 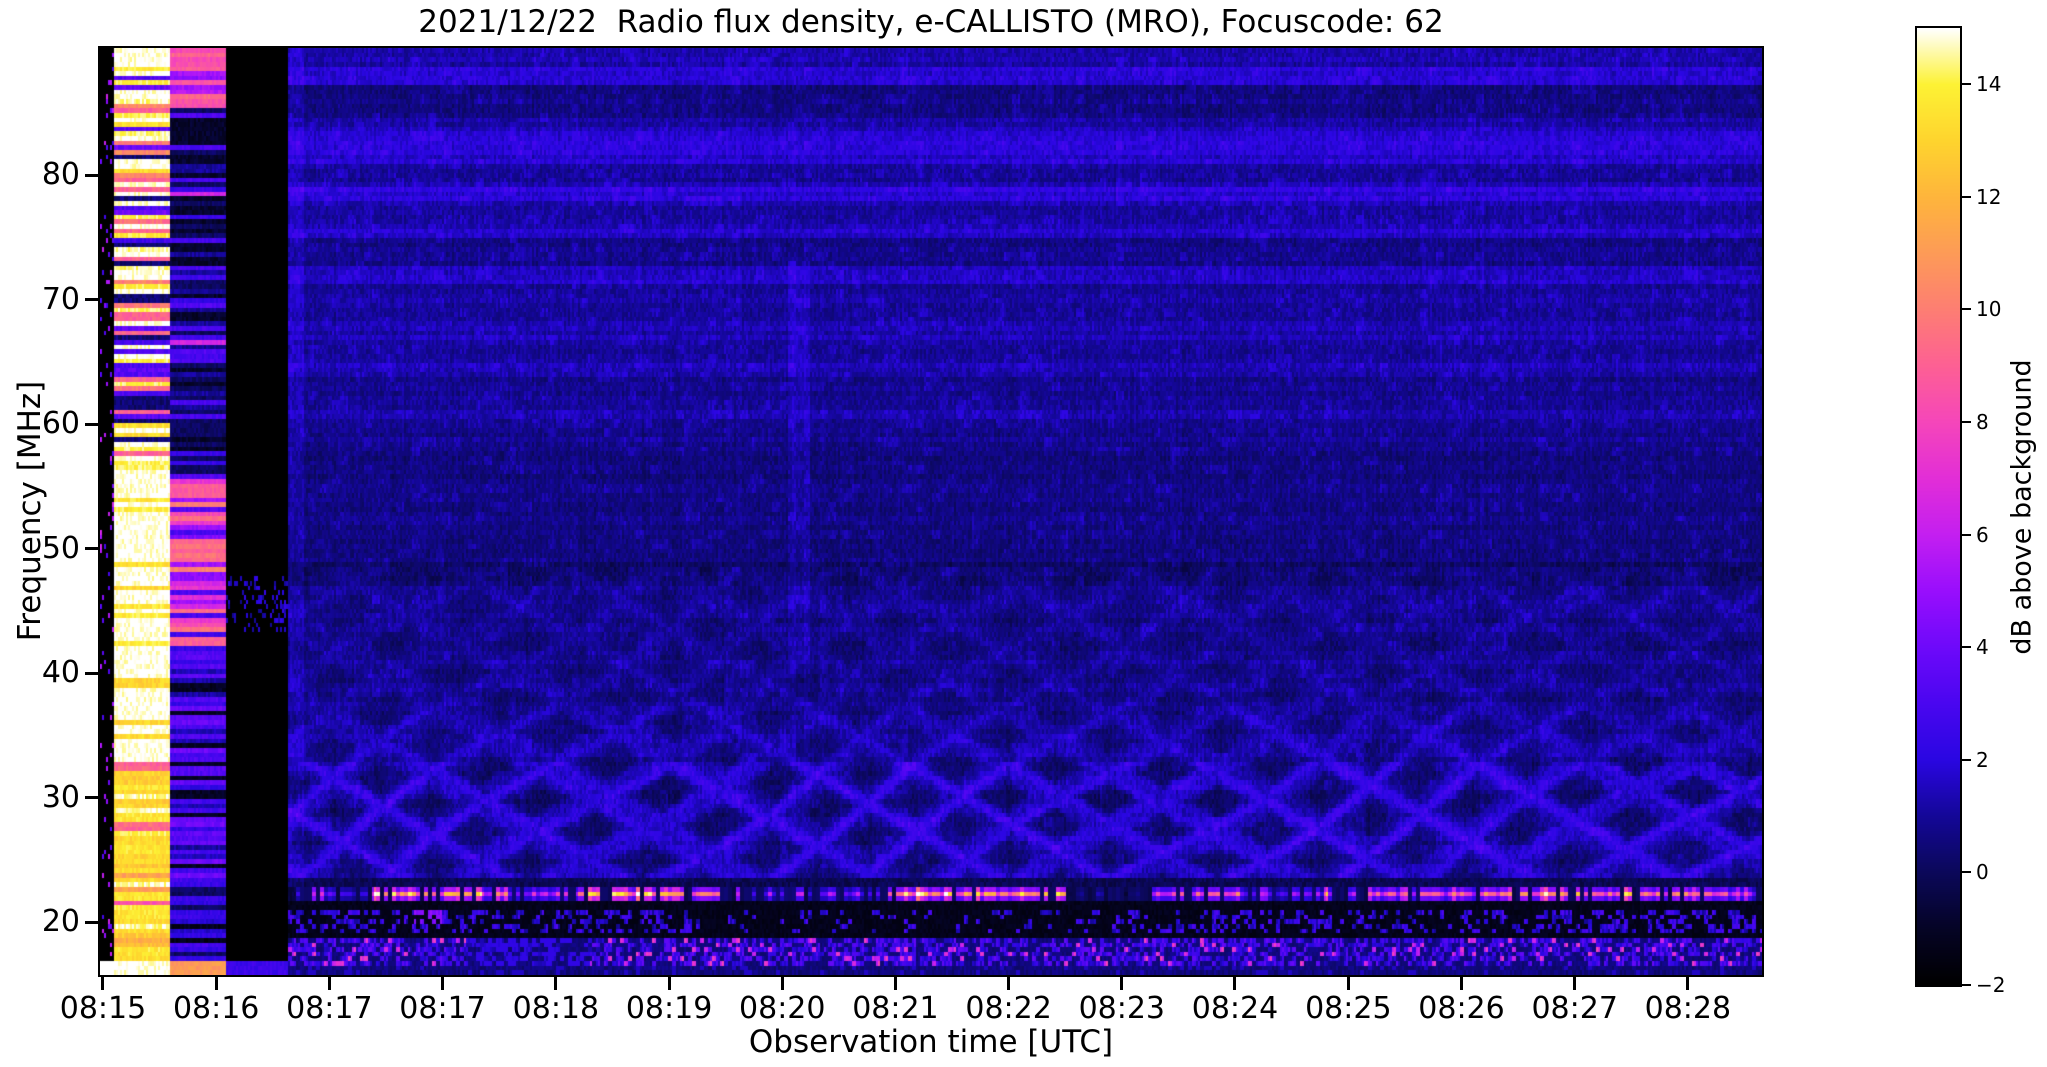 I want to click on colorbar-tick-label: 0, so click(x=1982, y=872).